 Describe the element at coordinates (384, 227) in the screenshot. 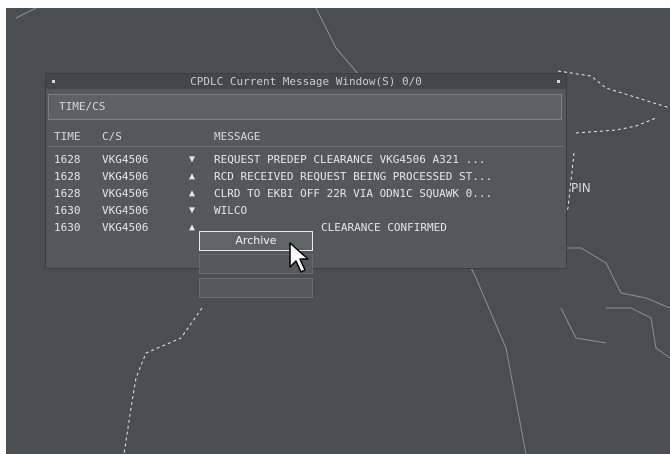

I see `message-text: CLEARANCE CONFIRMED` at that location.